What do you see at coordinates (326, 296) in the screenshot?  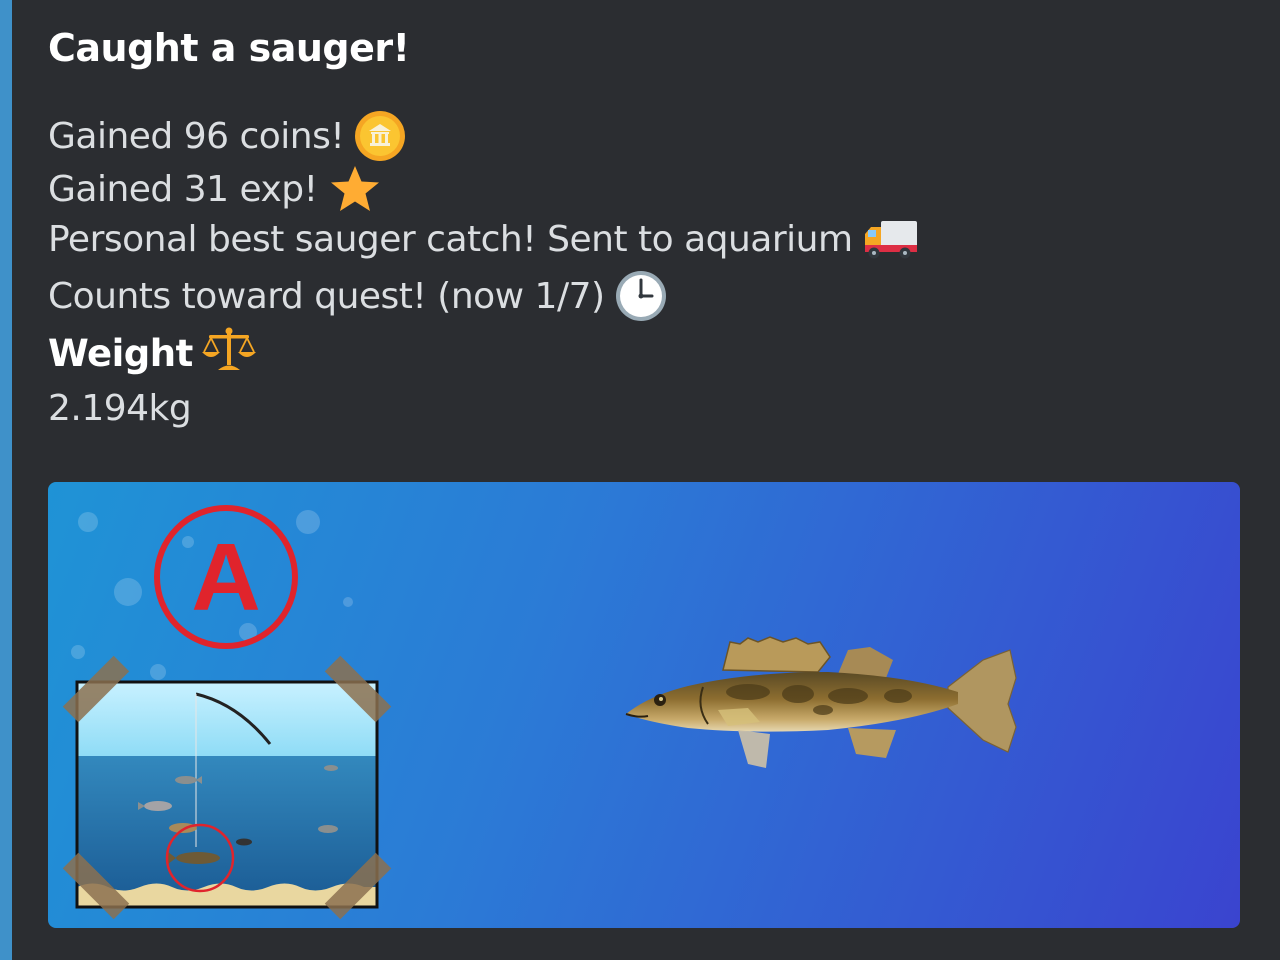 I see `quest-text: Counts toward quest! (now 1/7)` at bounding box center [326, 296].